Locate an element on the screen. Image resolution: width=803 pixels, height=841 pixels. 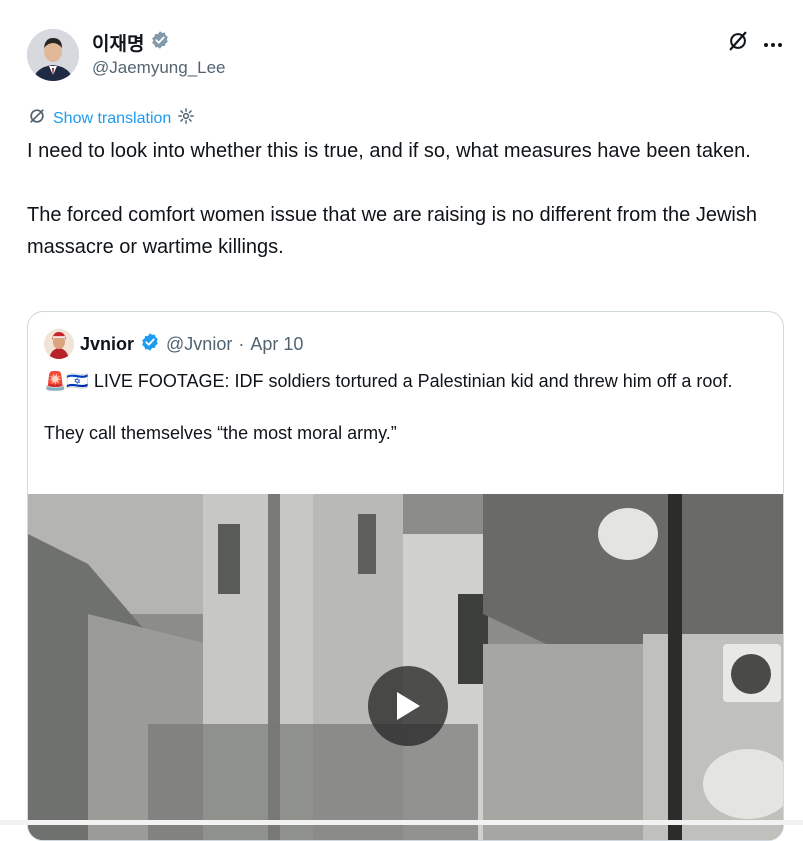
author-handle: @Jaemyung_Lee is located at coordinates (159, 68).